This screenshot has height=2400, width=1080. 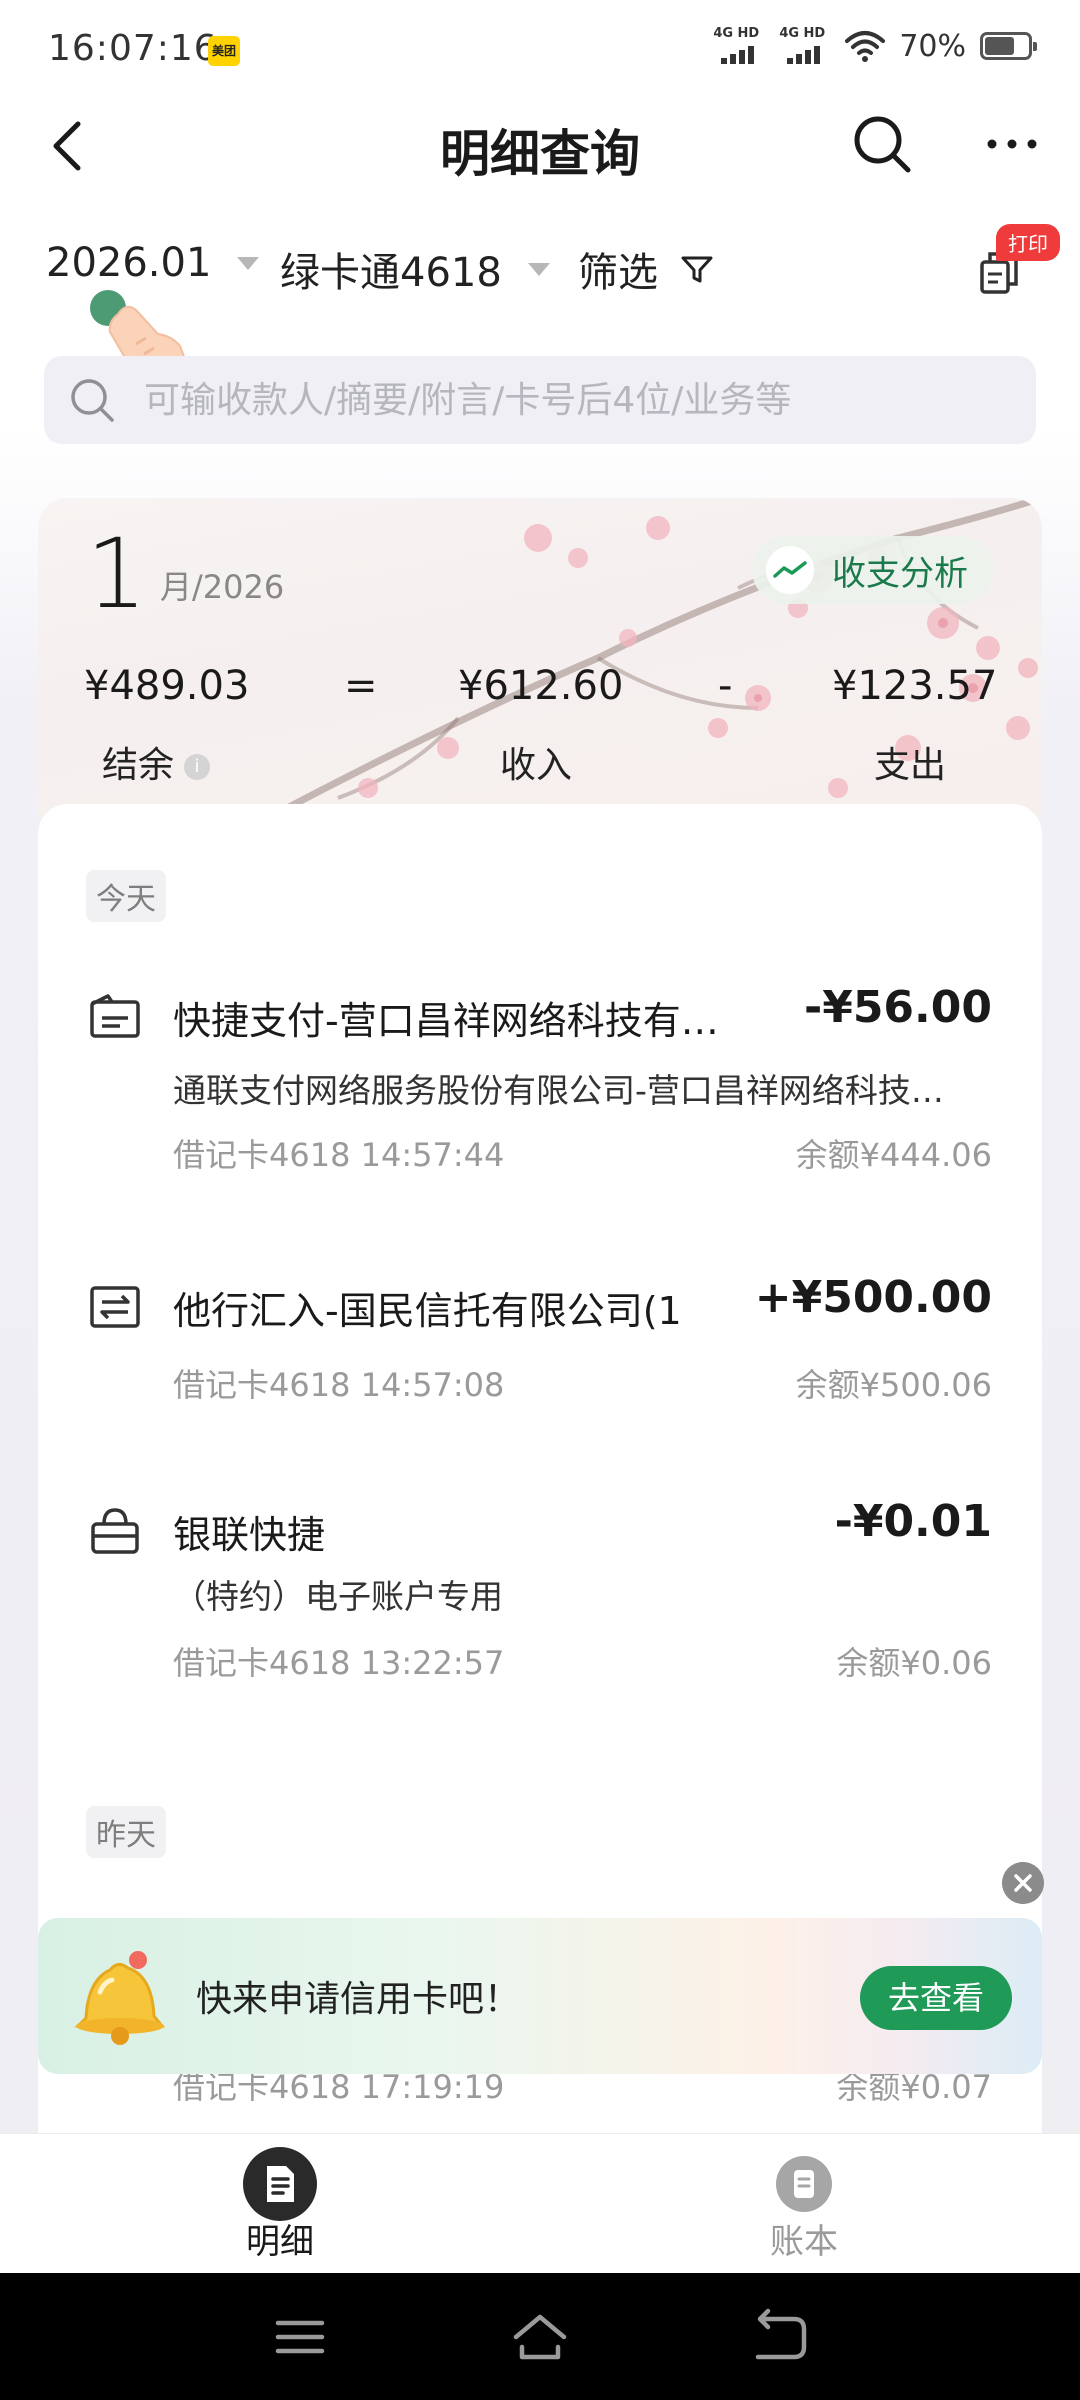 What do you see at coordinates (453, 1021) in the screenshot?
I see `transaction-name: 快捷支付-营口昌祥网络科技有限公司` at bounding box center [453, 1021].